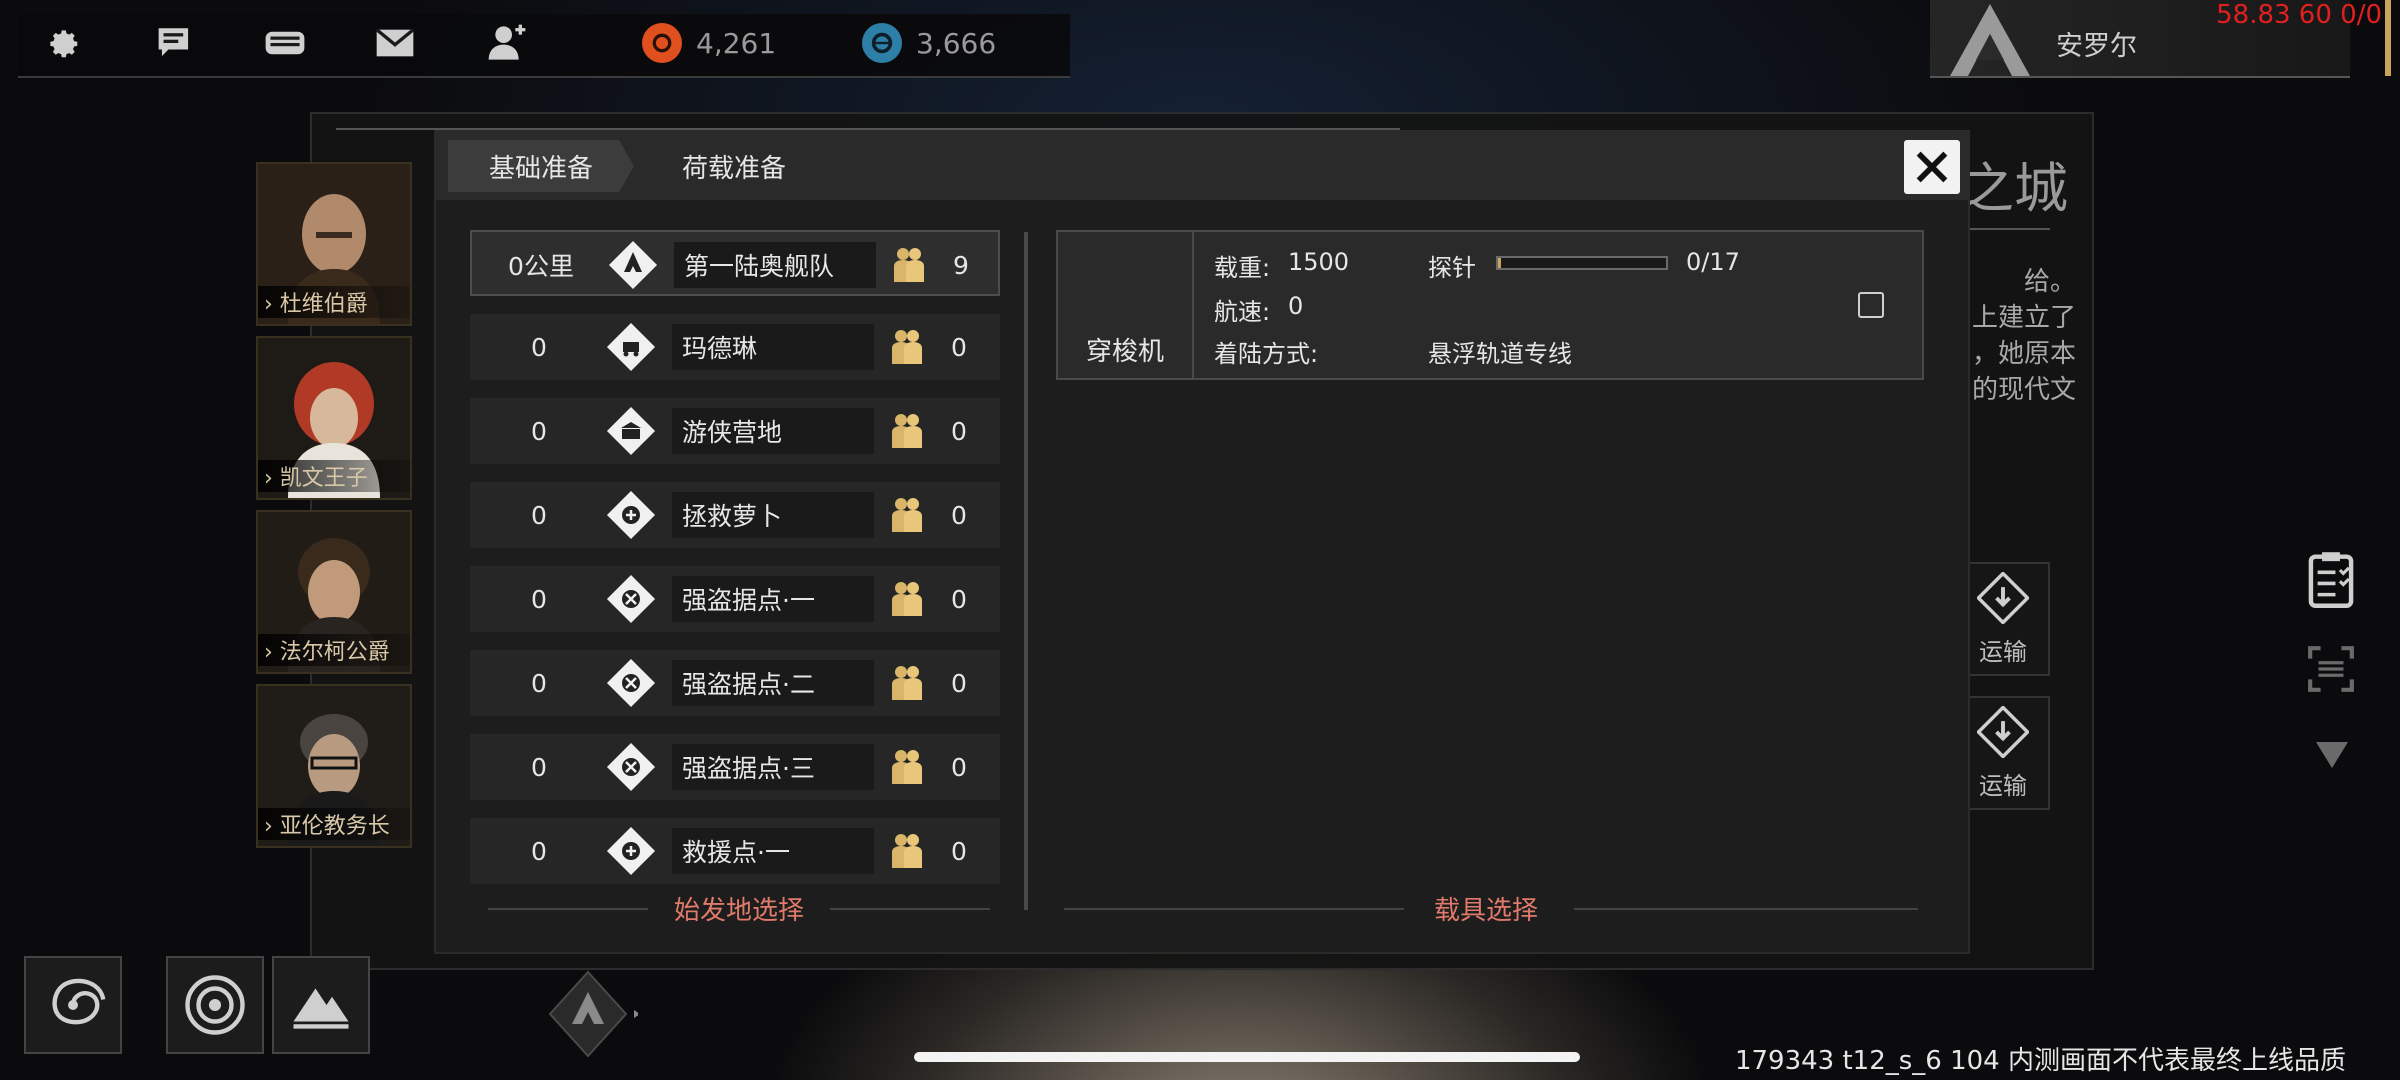 Image resolution: width=2400 pixels, height=1080 pixels. Describe the element at coordinates (2016, 336) in the screenshot. I see `background-text: 给。 上建立了 ，她原本 的现代文` at that location.